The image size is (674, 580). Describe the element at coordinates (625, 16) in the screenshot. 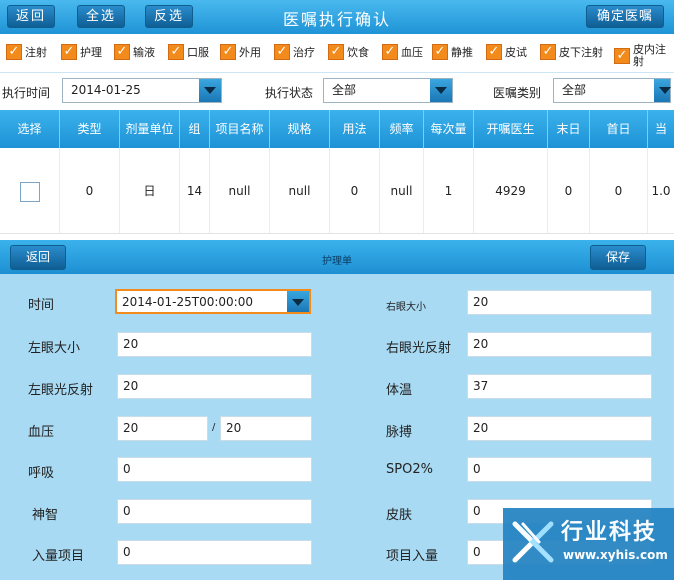

I see `confirm-orders-button: 确定医嘱` at that location.